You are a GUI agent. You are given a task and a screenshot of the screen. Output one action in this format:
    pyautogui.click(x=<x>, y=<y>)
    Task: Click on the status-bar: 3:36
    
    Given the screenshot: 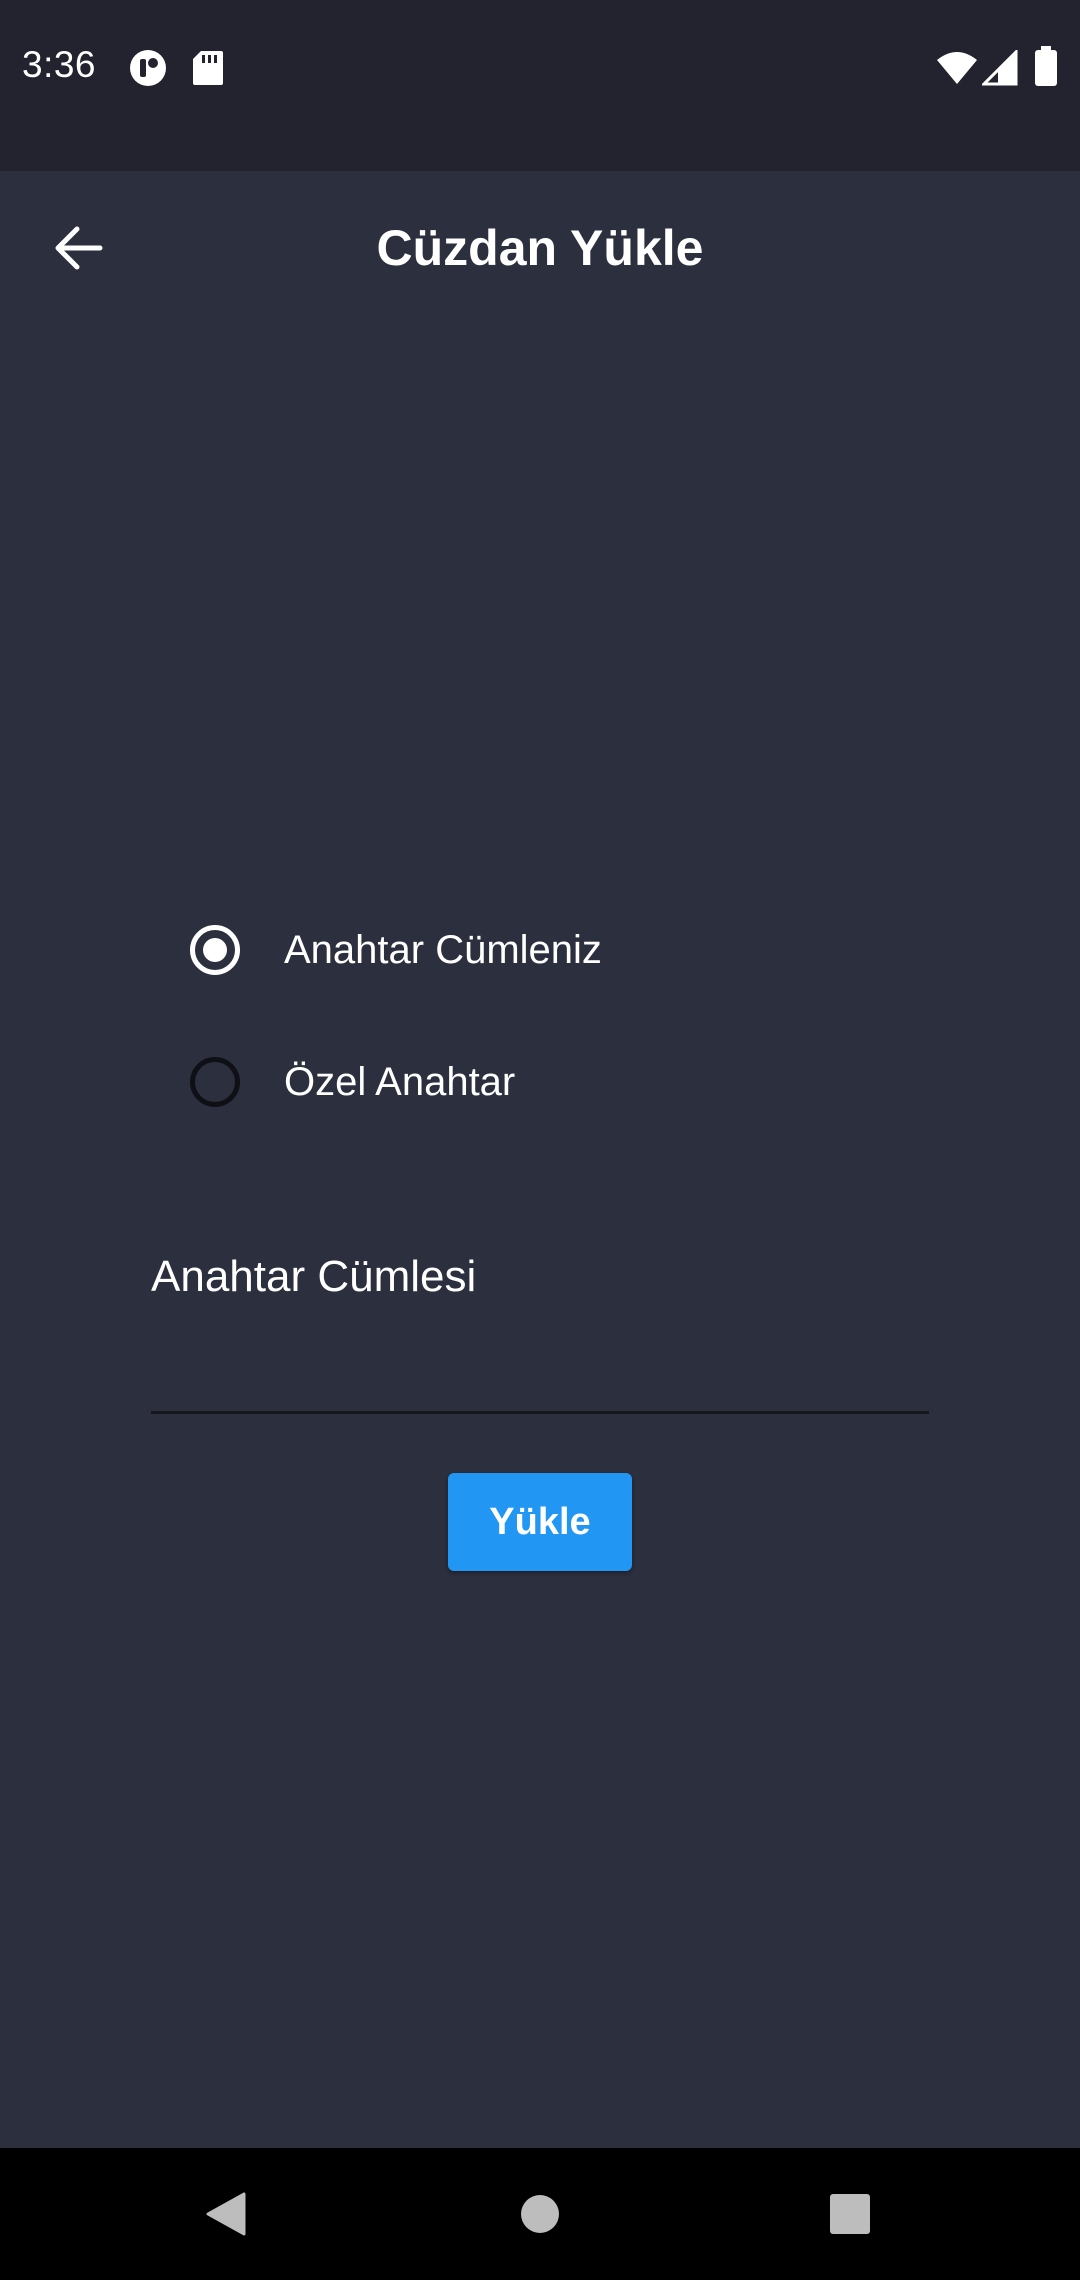 What is the action you would take?
    pyautogui.click(x=540, y=85)
    